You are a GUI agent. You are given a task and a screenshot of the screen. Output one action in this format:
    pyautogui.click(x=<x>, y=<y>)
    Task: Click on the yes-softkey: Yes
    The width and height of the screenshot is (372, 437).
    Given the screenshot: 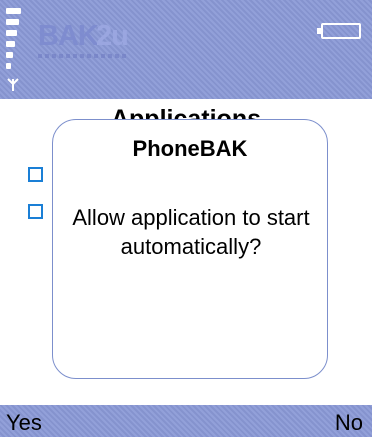 What is the action you would take?
    pyautogui.click(x=24, y=423)
    